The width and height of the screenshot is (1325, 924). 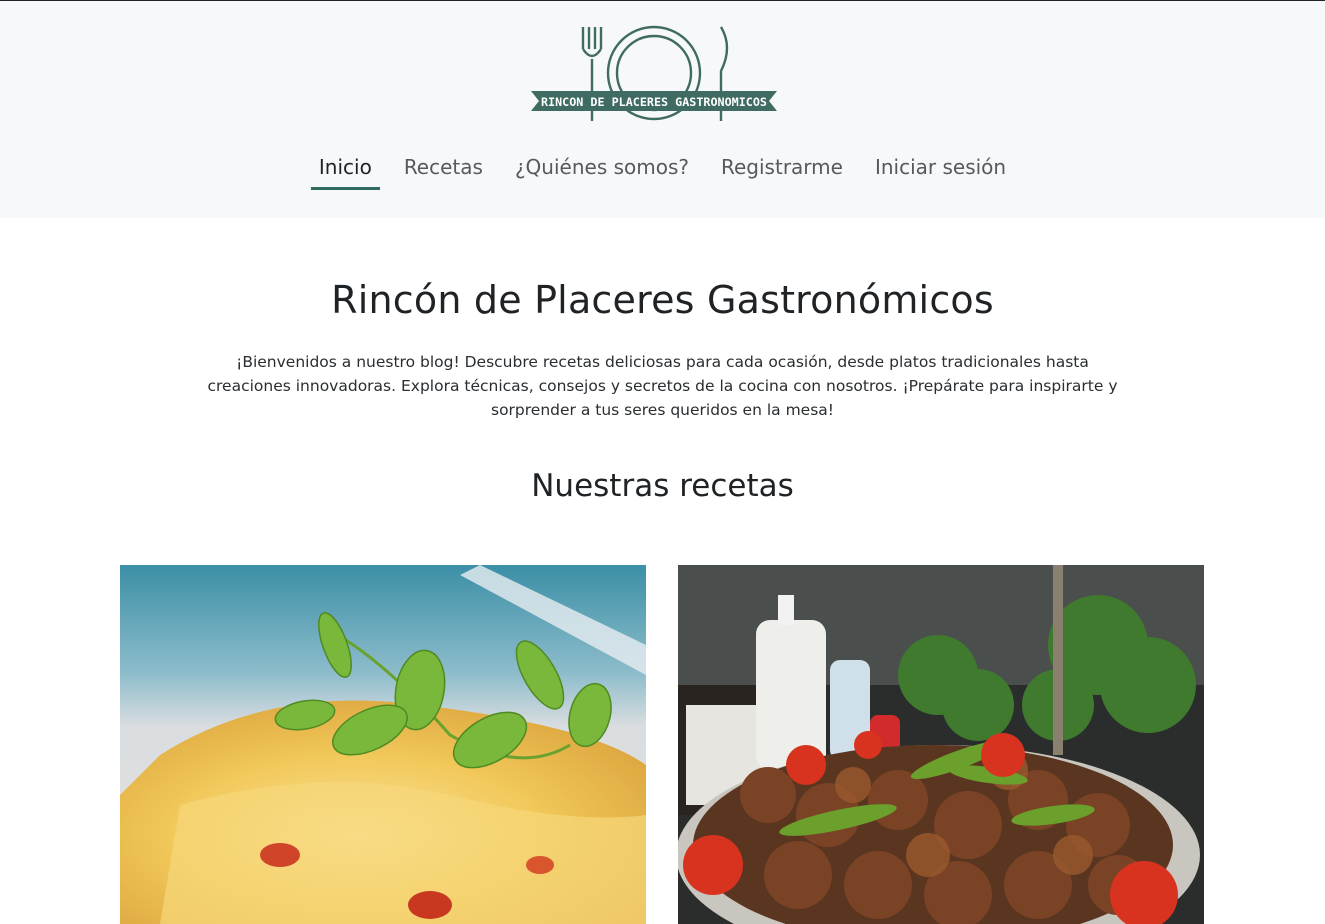 What do you see at coordinates (602, 169) in the screenshot?
I see `nav-item-quienes-somos: ¿Quiénes somos?` at bounding box center [602, 169].